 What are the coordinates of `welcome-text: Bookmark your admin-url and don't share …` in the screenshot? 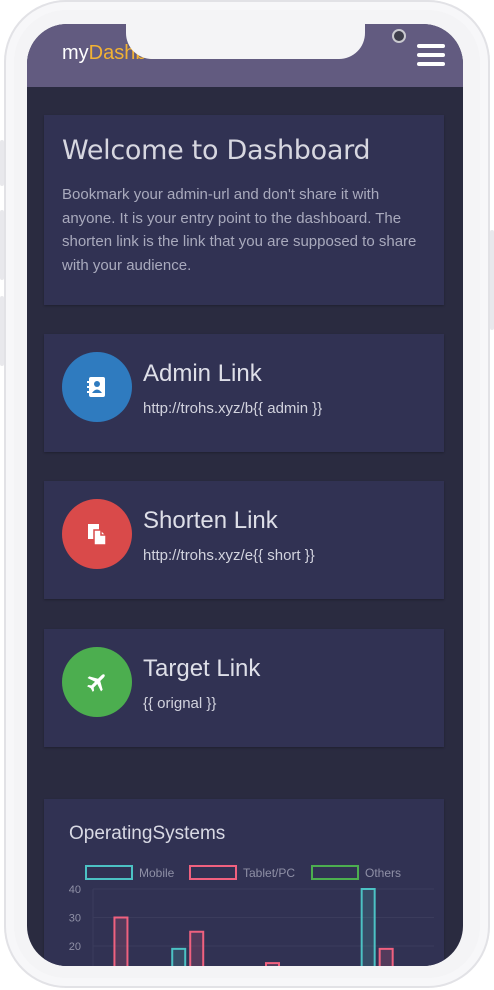 It's located at (239, 230).